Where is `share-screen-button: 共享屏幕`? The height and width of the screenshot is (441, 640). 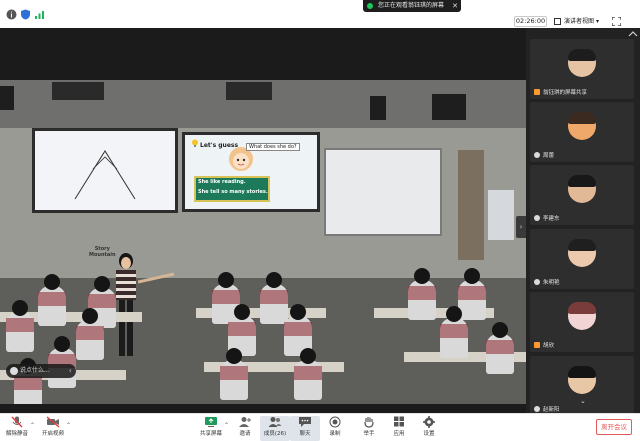
share-screen-button: 共享屏幕 is located at coordinates (211, 428).